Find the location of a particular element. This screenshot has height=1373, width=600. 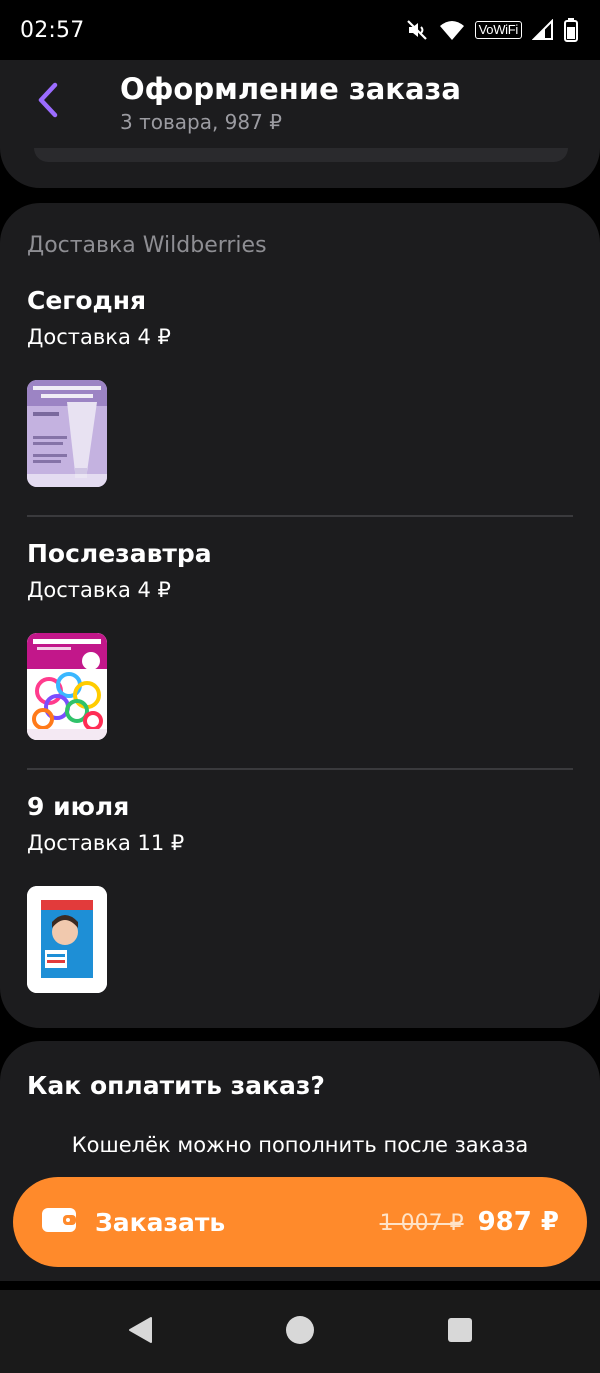

delivery-date: Послезавтра is located at coordinates (119, 553).